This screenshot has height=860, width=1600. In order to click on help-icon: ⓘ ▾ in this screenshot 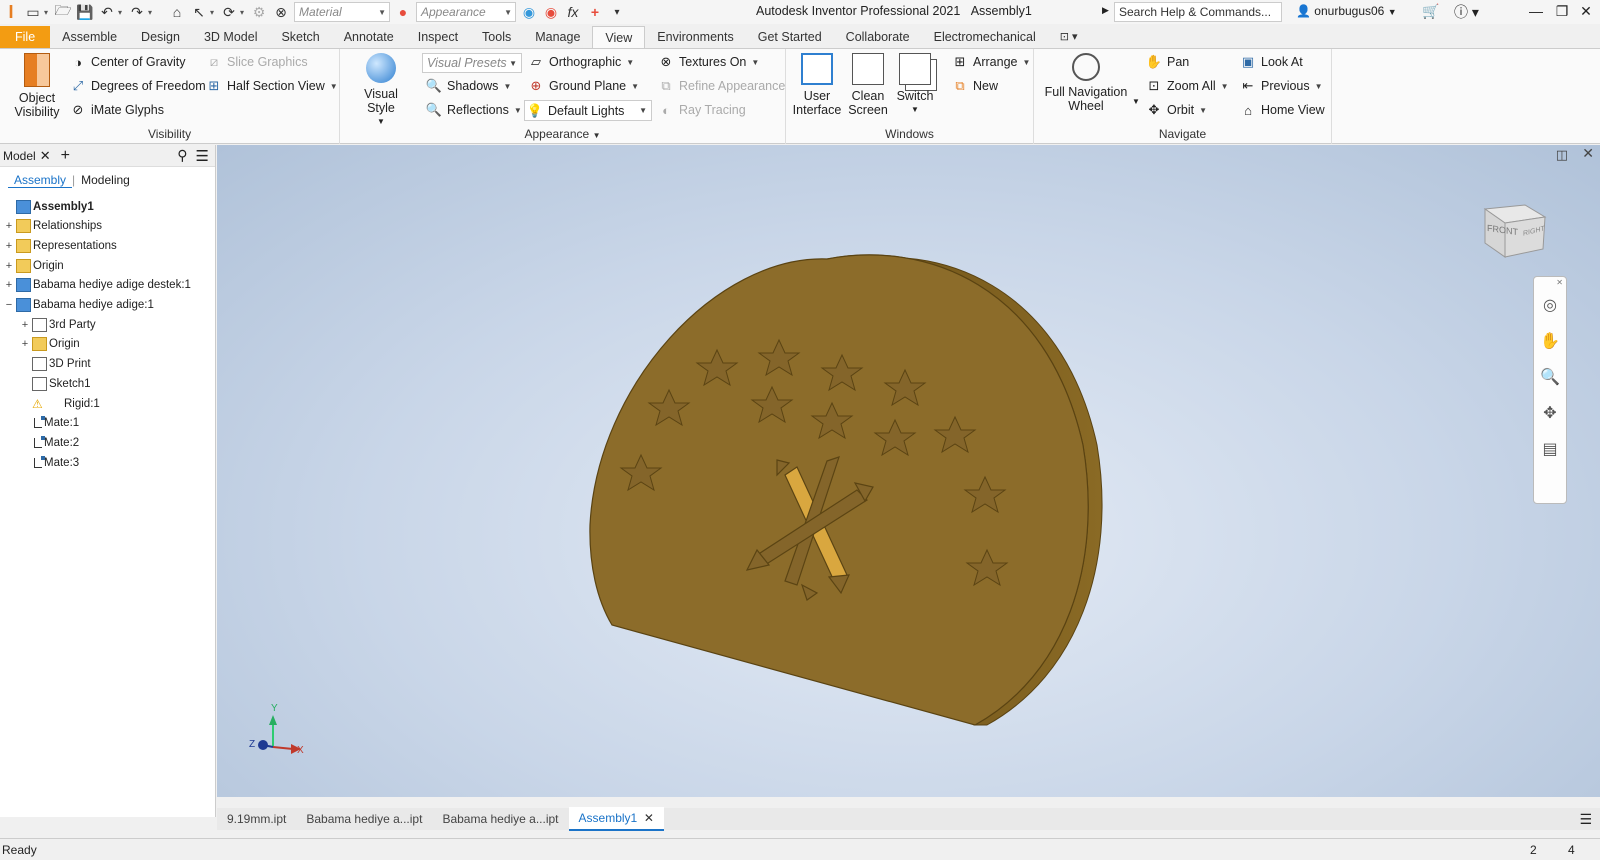, I will do `click(1466, 12)`.